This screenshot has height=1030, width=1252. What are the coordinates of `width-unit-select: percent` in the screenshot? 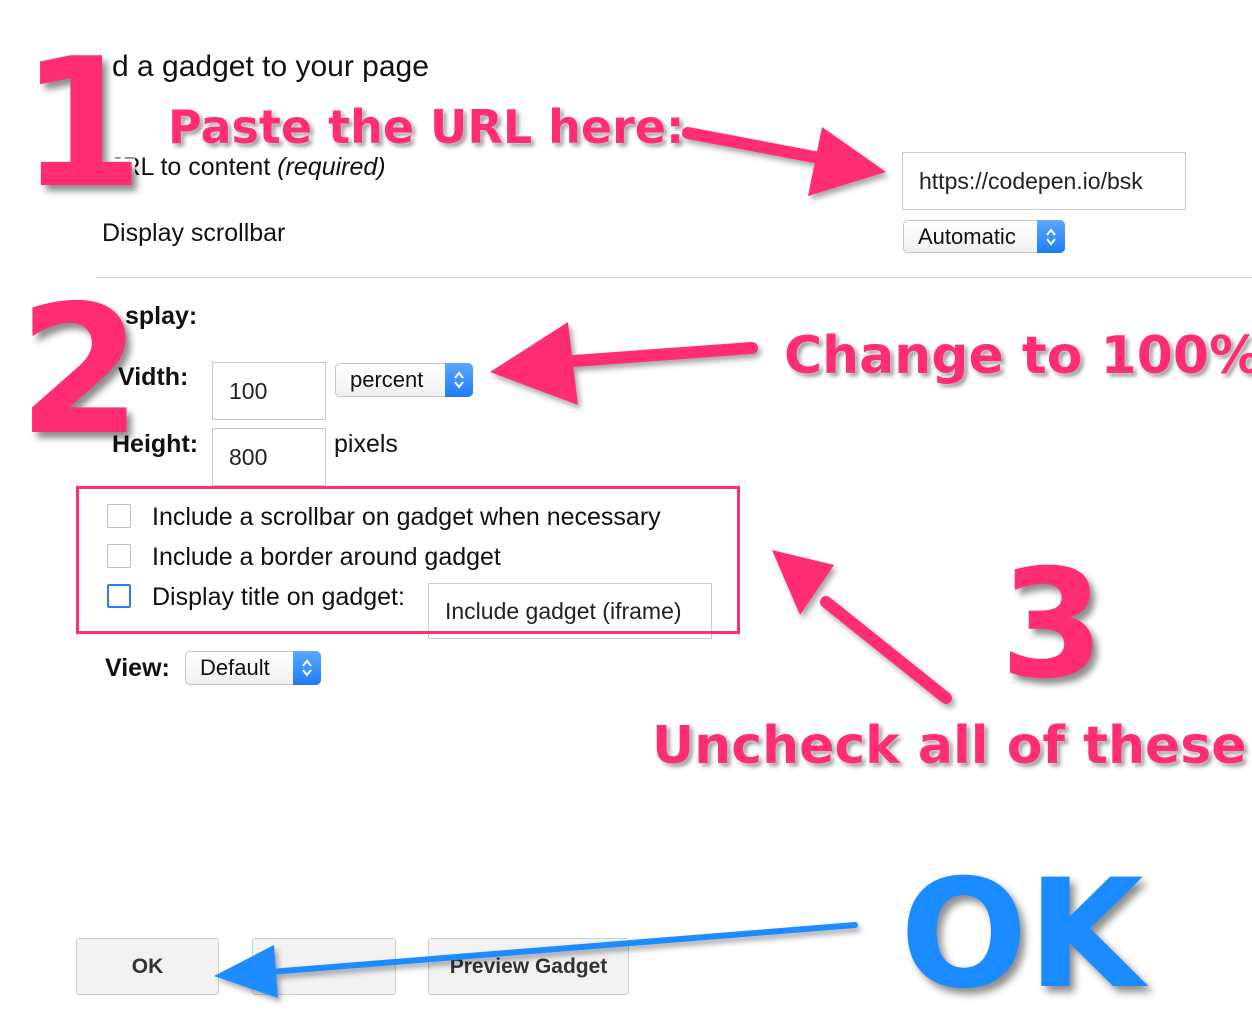 It's located at (404, 380).